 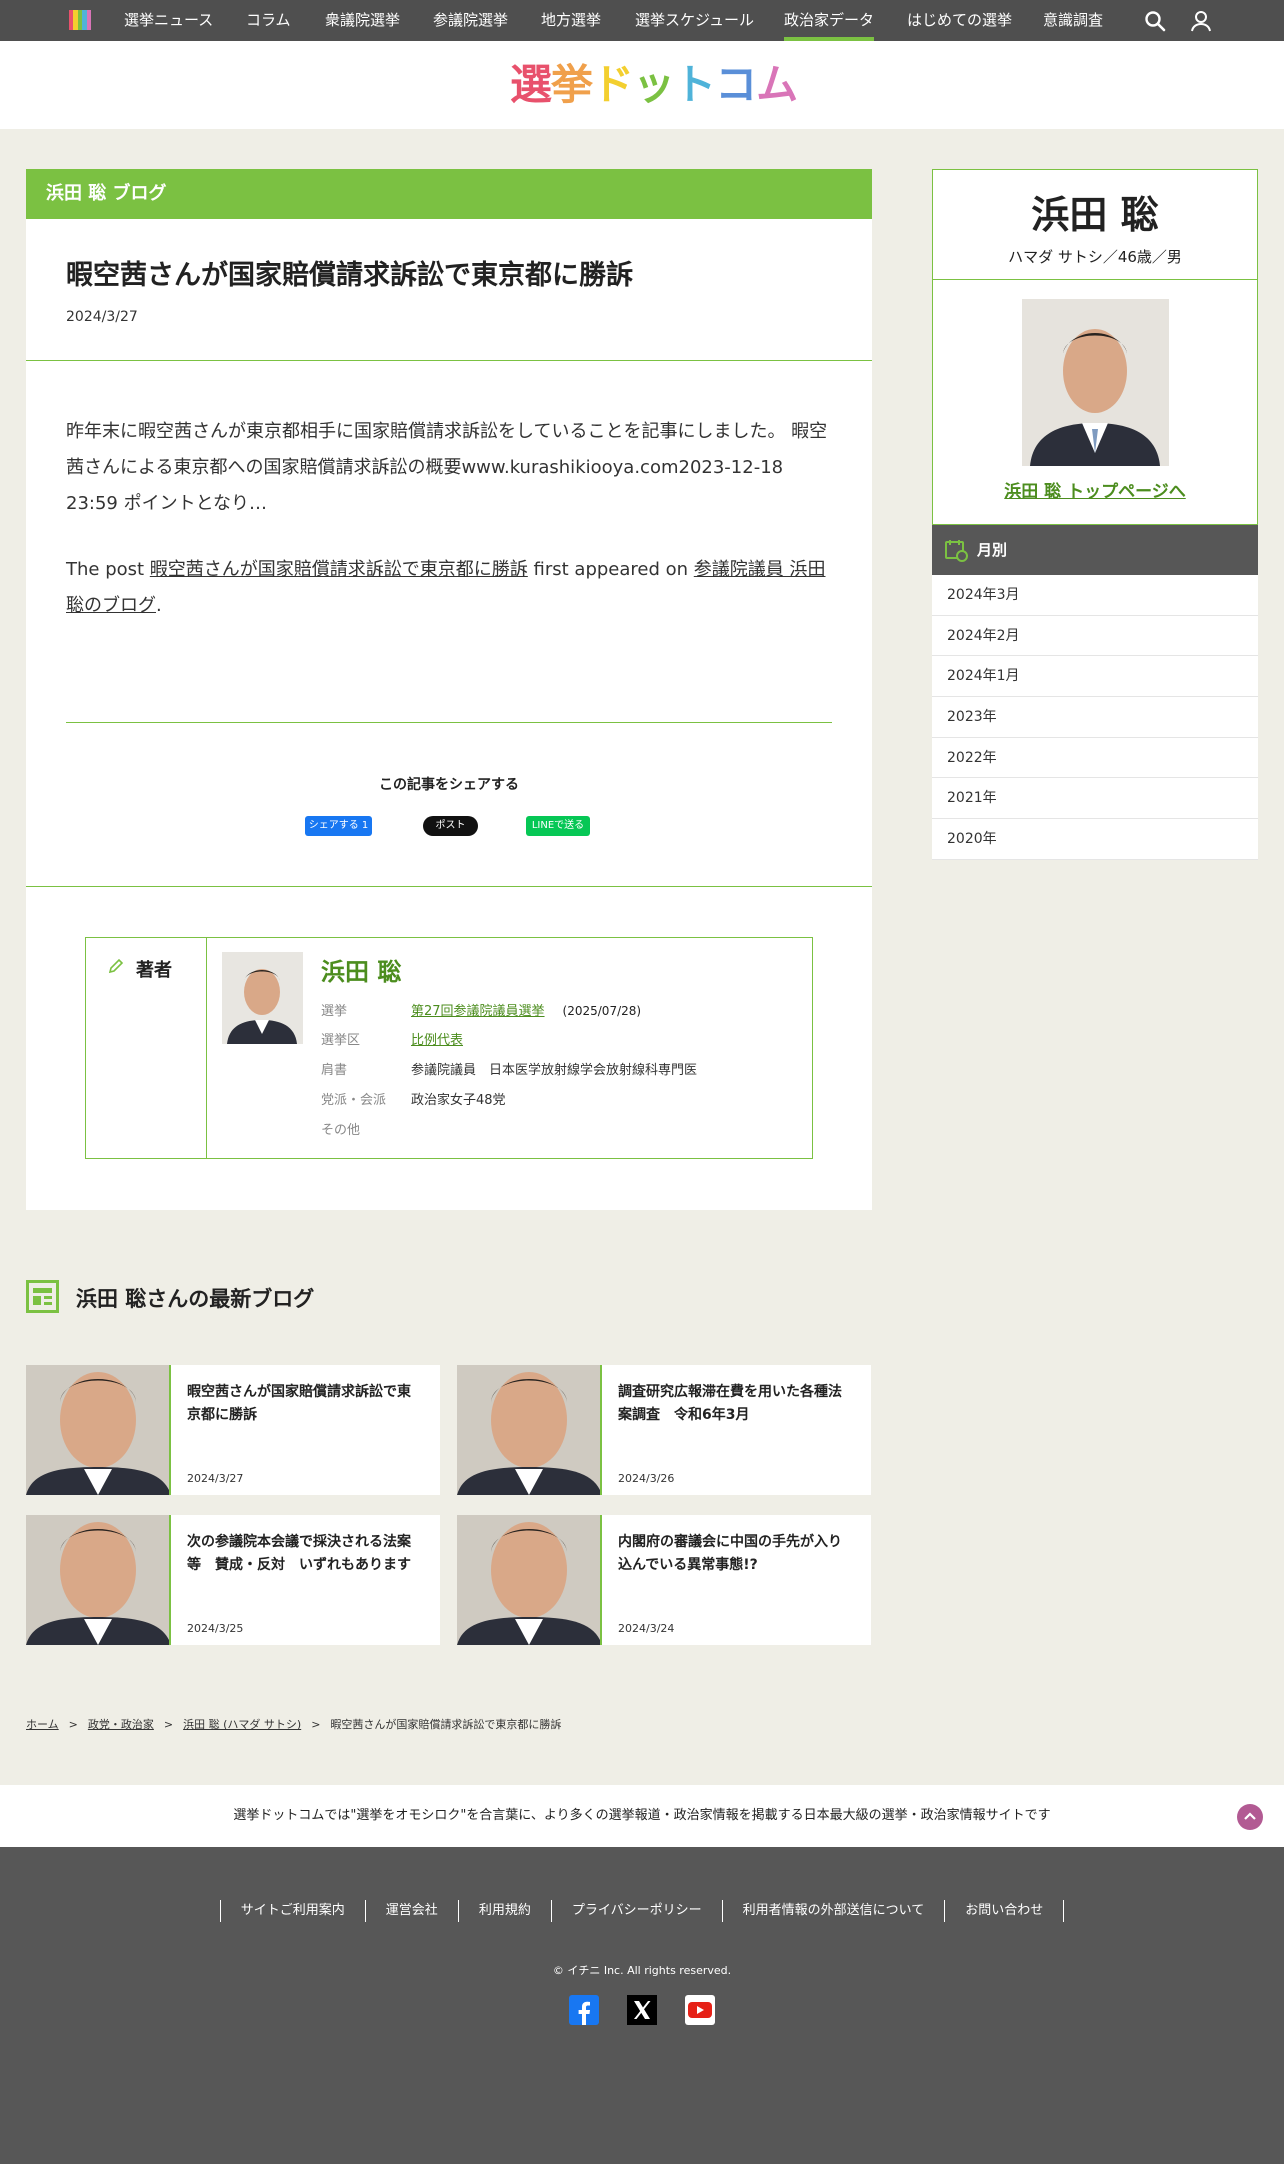 I want to click on text: The post, so click(x=108, y=569).